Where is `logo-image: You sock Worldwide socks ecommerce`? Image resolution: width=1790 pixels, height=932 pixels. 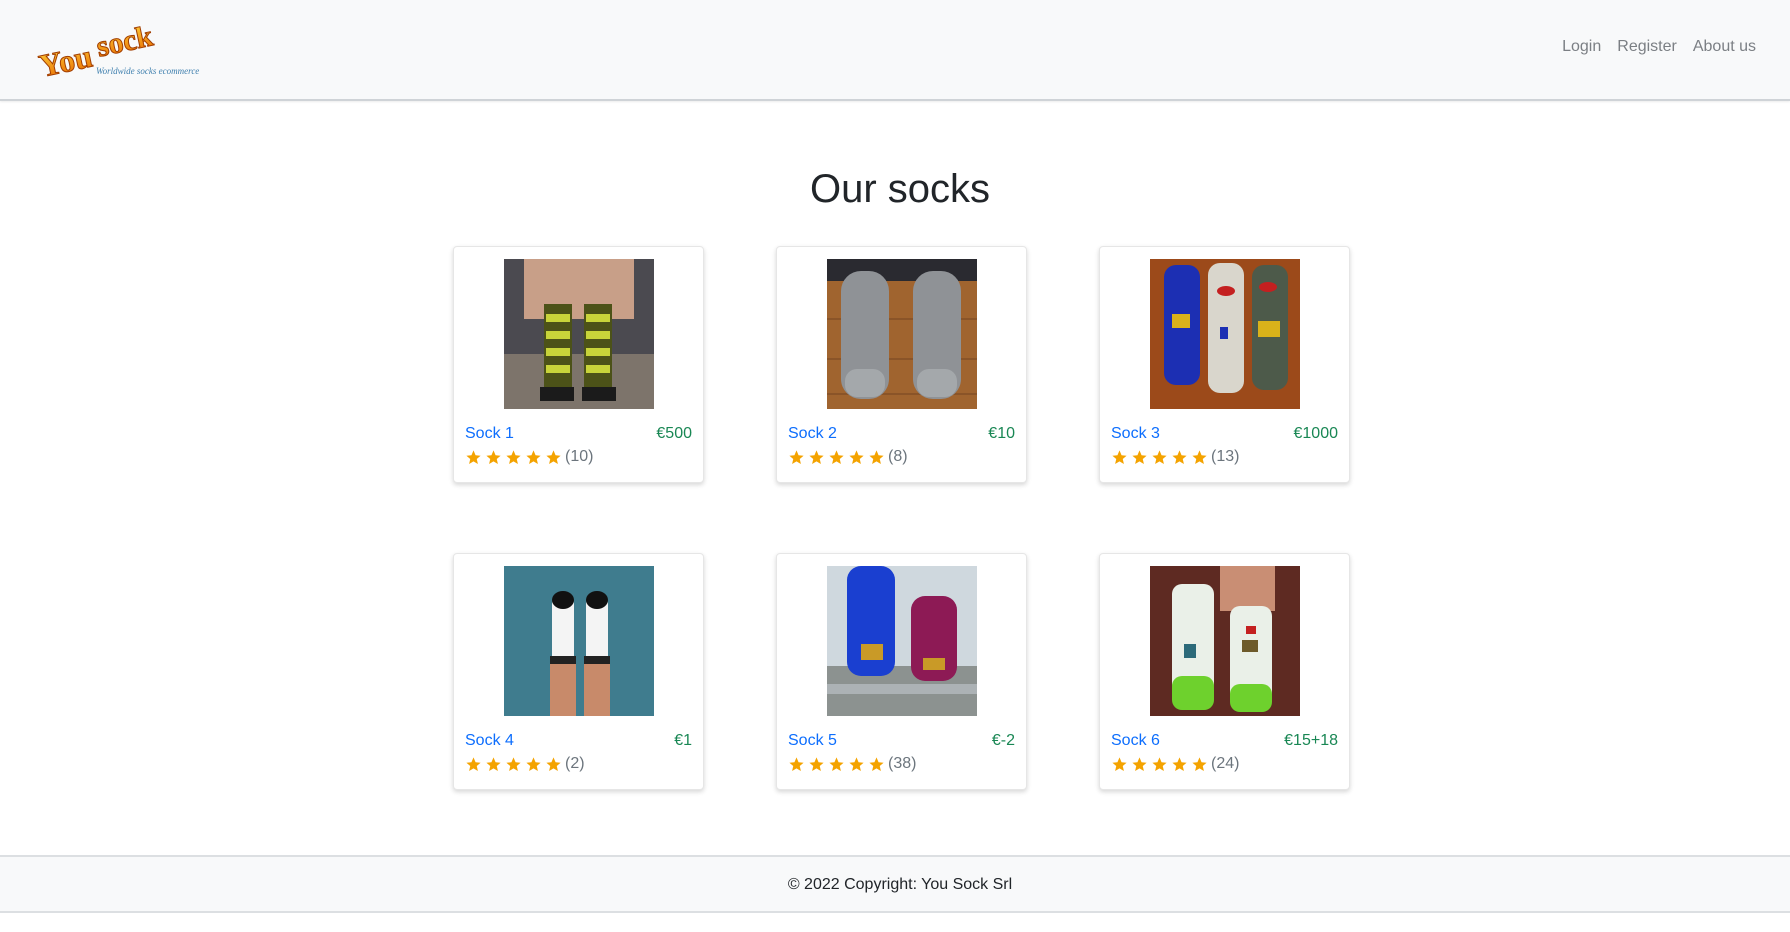 logo-image: You sock Worldwide socks ecommerce is located at coordinates (117, 51).